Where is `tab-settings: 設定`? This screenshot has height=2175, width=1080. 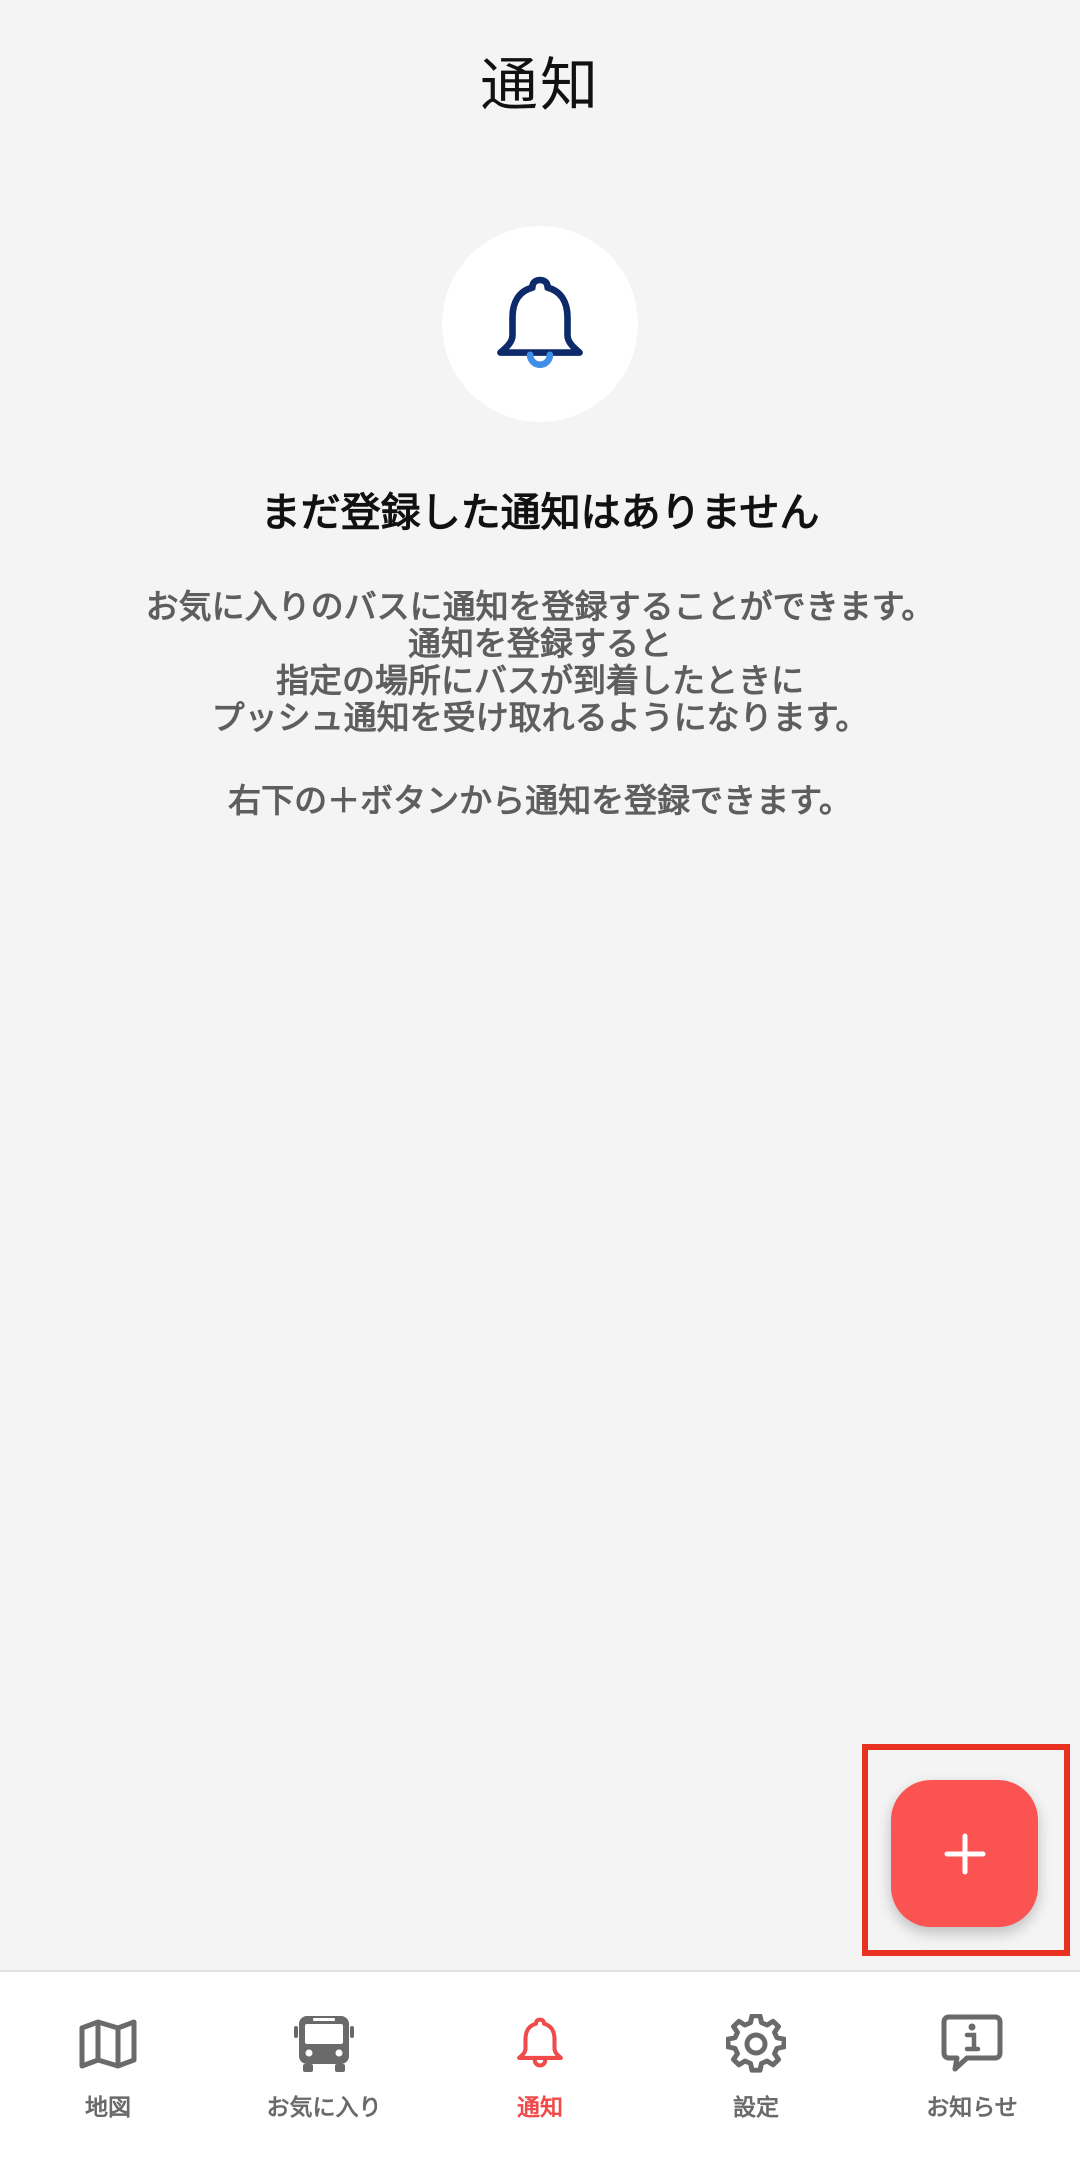 tab-settings: 設定 is located at coordinates (756, 2073).